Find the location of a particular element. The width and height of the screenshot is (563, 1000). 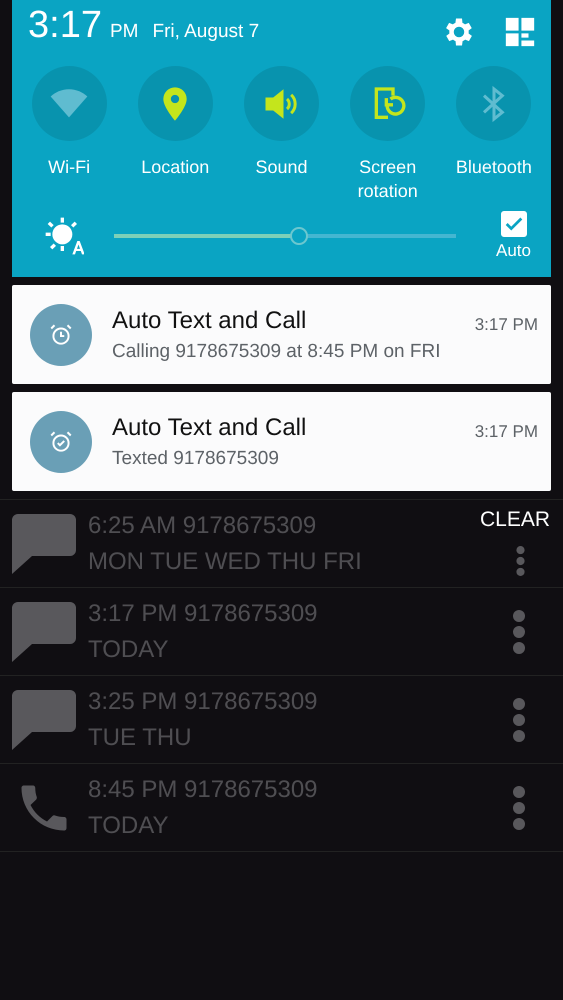

auto-checkbox is located at coordinates (513, 224).